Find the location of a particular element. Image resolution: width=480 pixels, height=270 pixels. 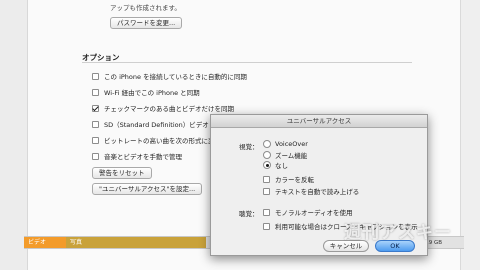

vision-option-zoom: ズーム機能 is located at coordinates (285, 155).